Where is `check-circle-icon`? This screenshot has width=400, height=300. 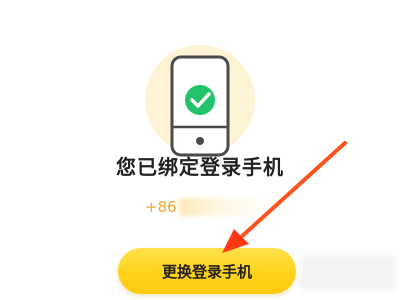
check-circle-icon is located at coordinates (200, 100).